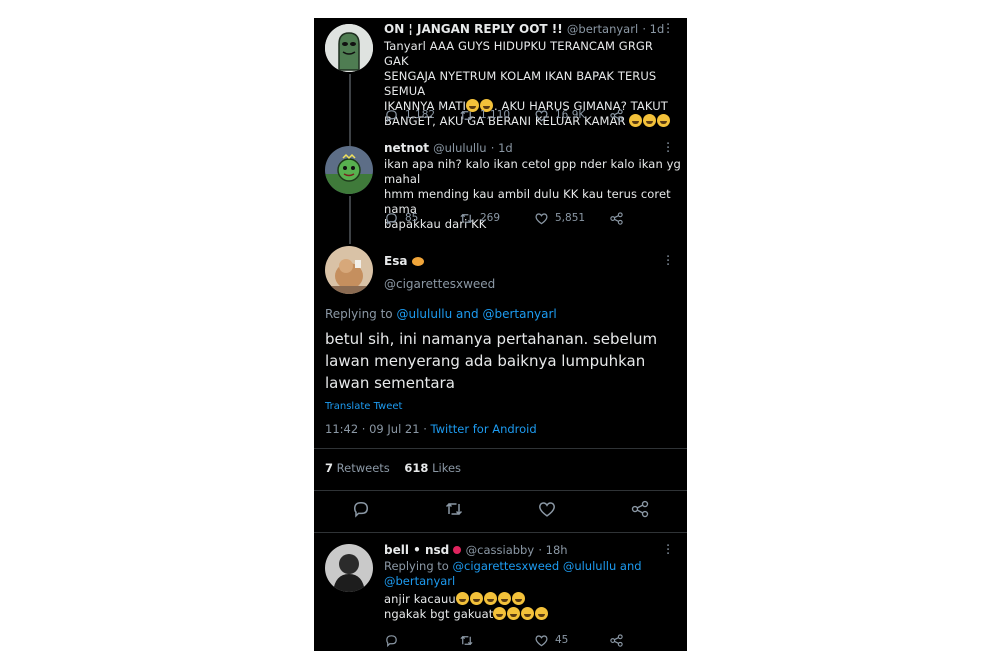 The width and height of the screenshot is (1000, 667). I want to click on tweet-actions: 45, so click(529, 640).